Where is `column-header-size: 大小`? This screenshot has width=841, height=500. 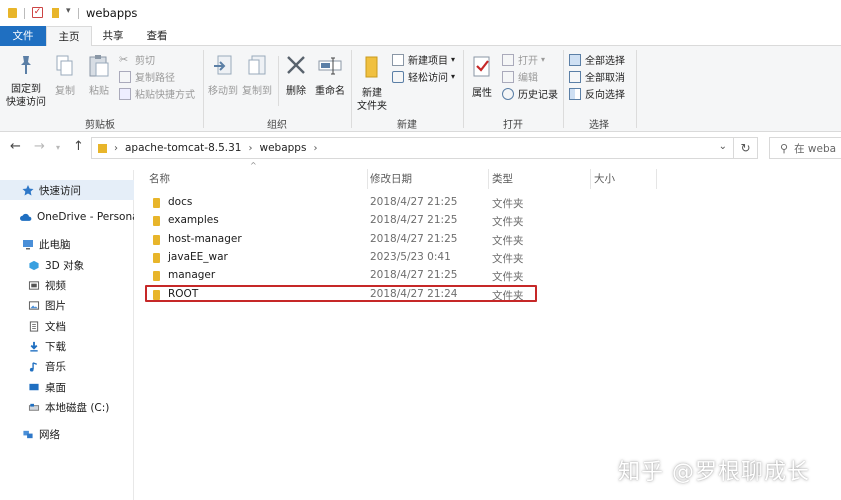 column-header-size: 大小 is located at coordinates (624, 179).